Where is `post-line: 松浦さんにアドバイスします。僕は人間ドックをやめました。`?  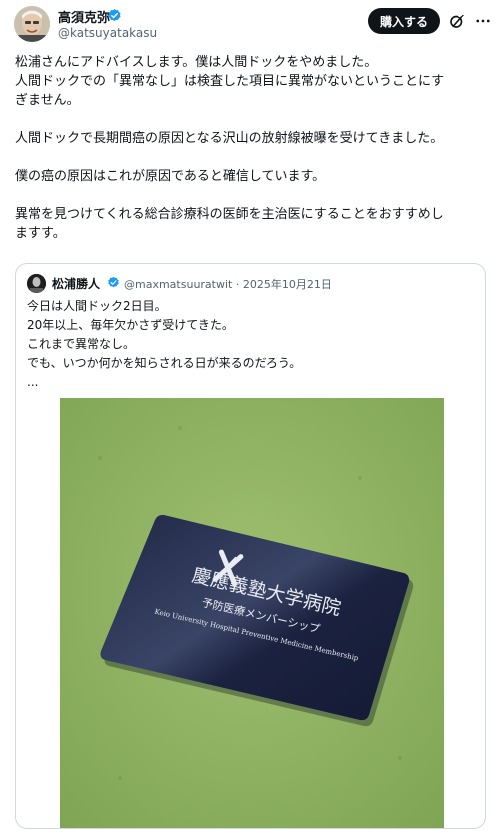 post-line: 松浦さんにアドバイスします。僕は人間ドックをやめました。 is located at coordinates (196, 62).